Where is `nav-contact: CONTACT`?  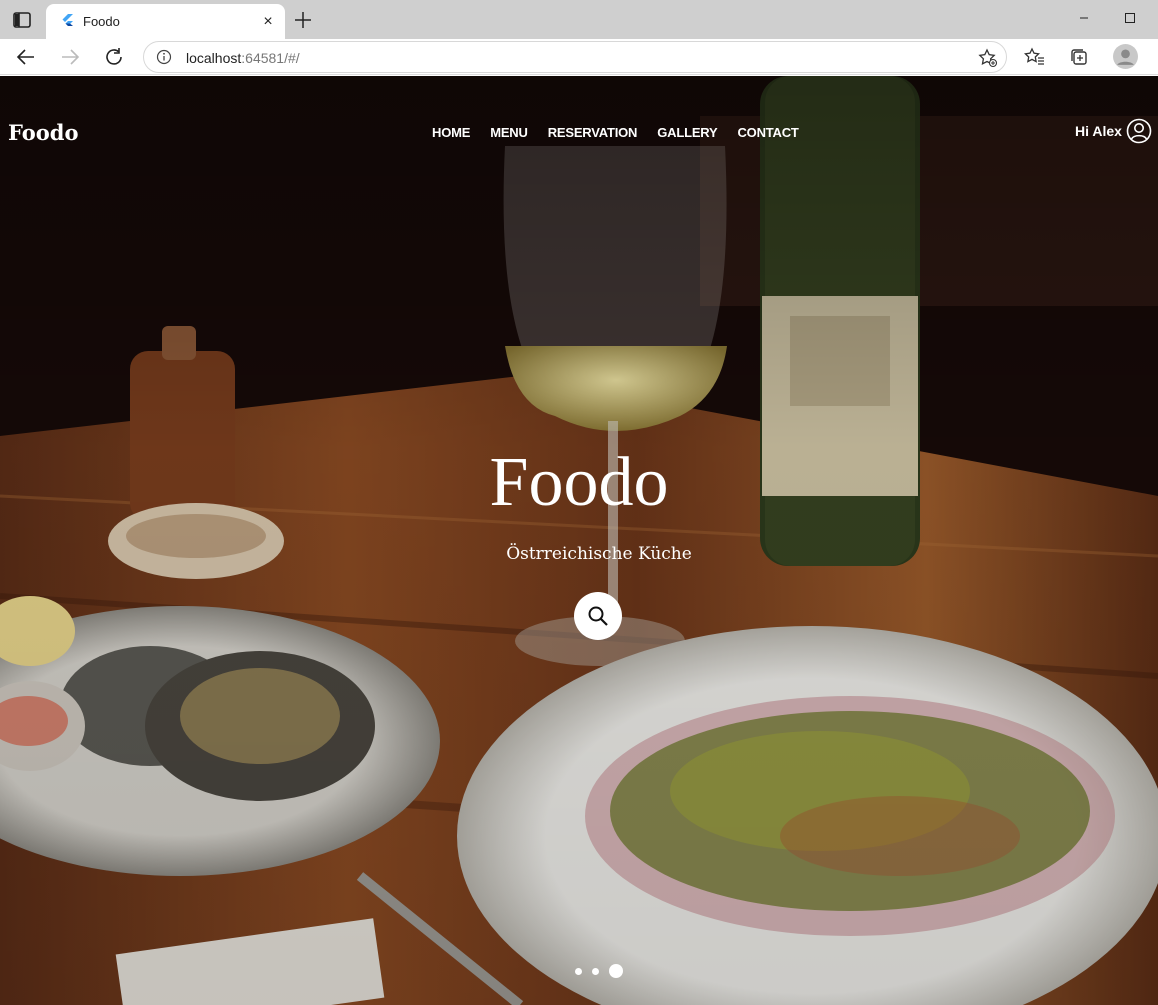
nav-contact: CONTACT is located at coordinates (767, 132).